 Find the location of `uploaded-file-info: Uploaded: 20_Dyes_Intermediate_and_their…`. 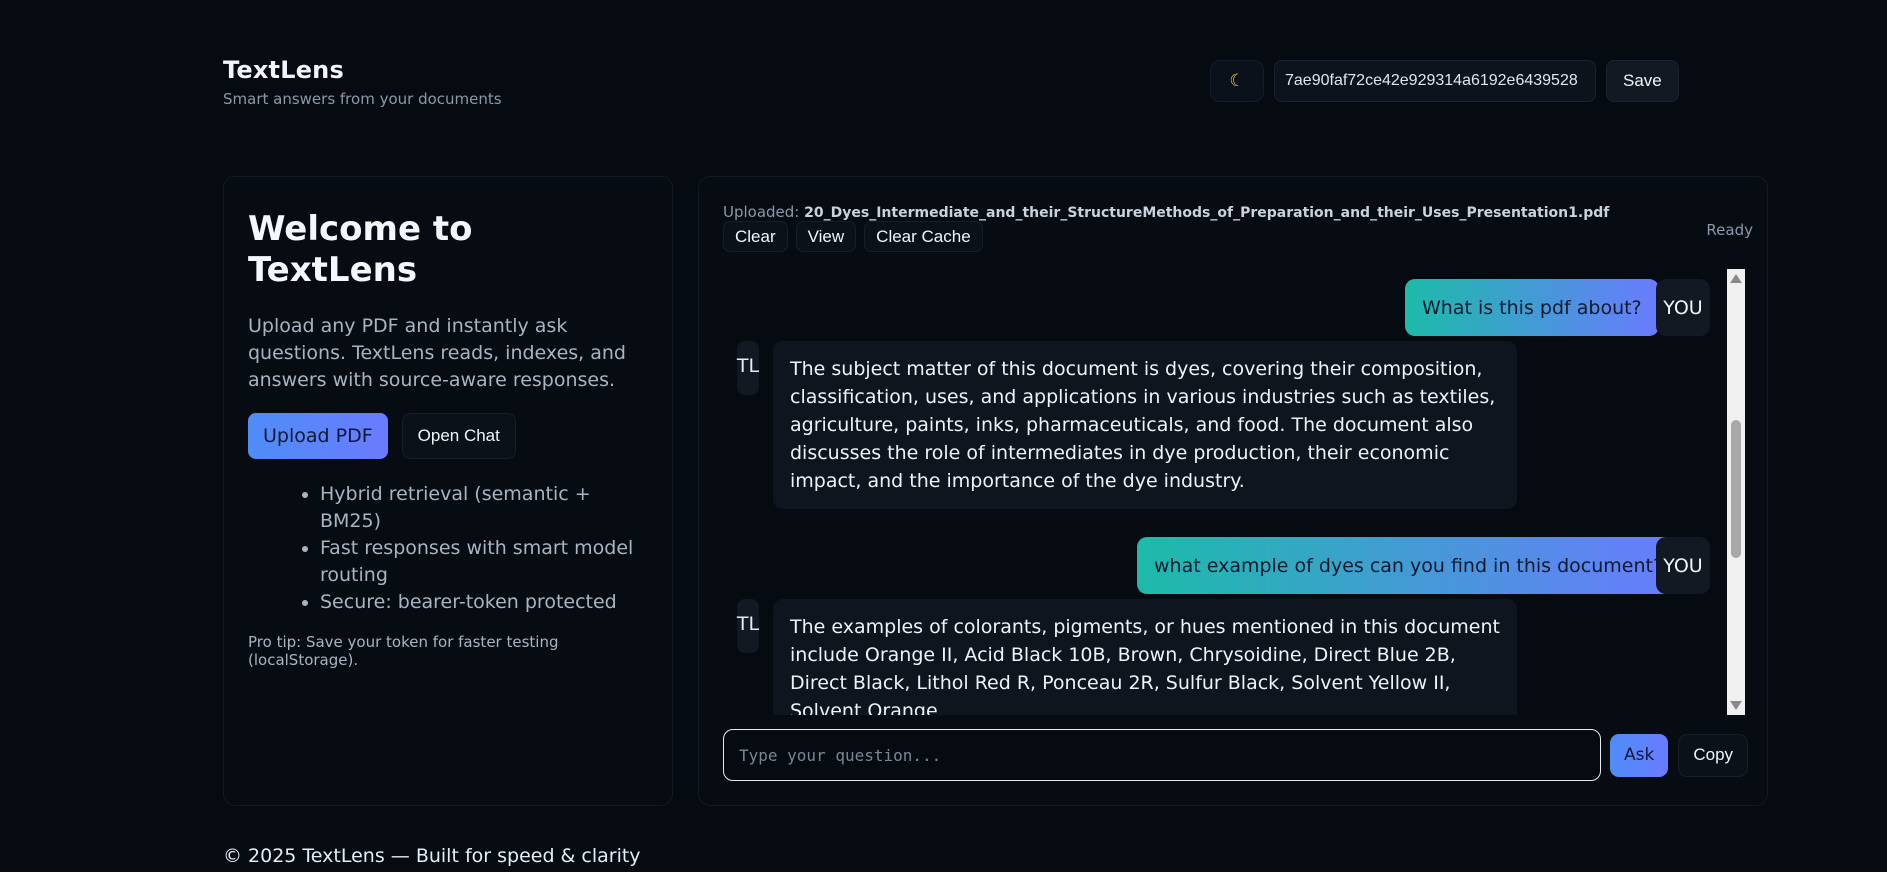

uploaded-file-info: Uploaded: 20_Dyes_Intermediate_and_their… is located at coordinates (1166, 212).